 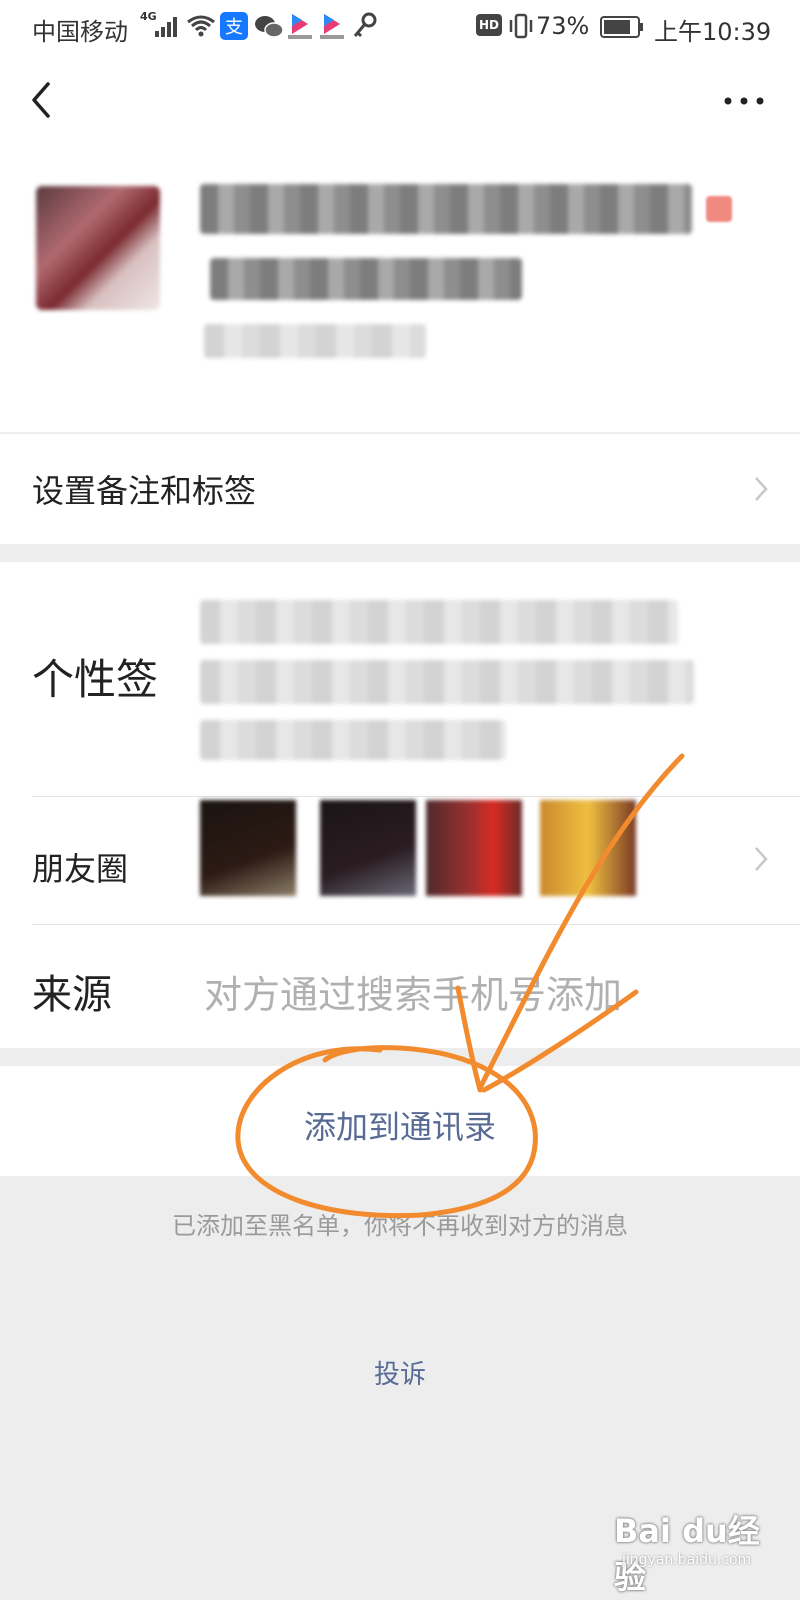 I want to click on wechat-id-pixelated, so click(x=366, y=279).